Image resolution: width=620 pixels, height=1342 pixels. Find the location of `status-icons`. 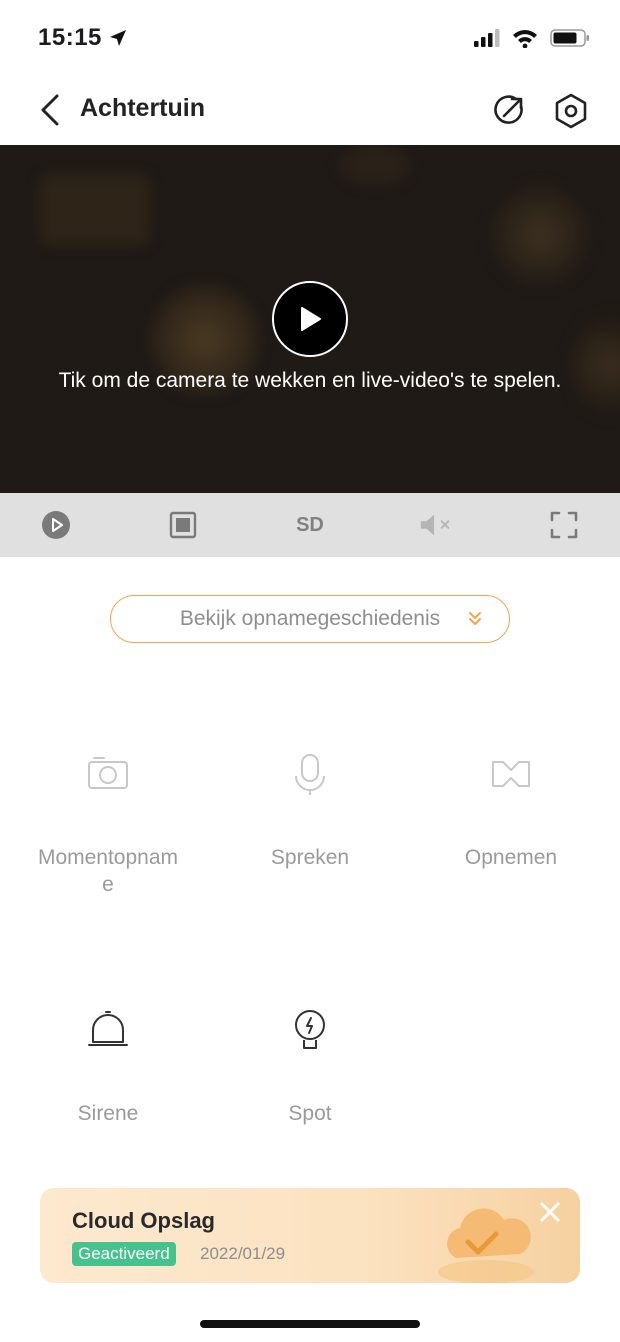

status-icons is located at coordinates (532, 38).